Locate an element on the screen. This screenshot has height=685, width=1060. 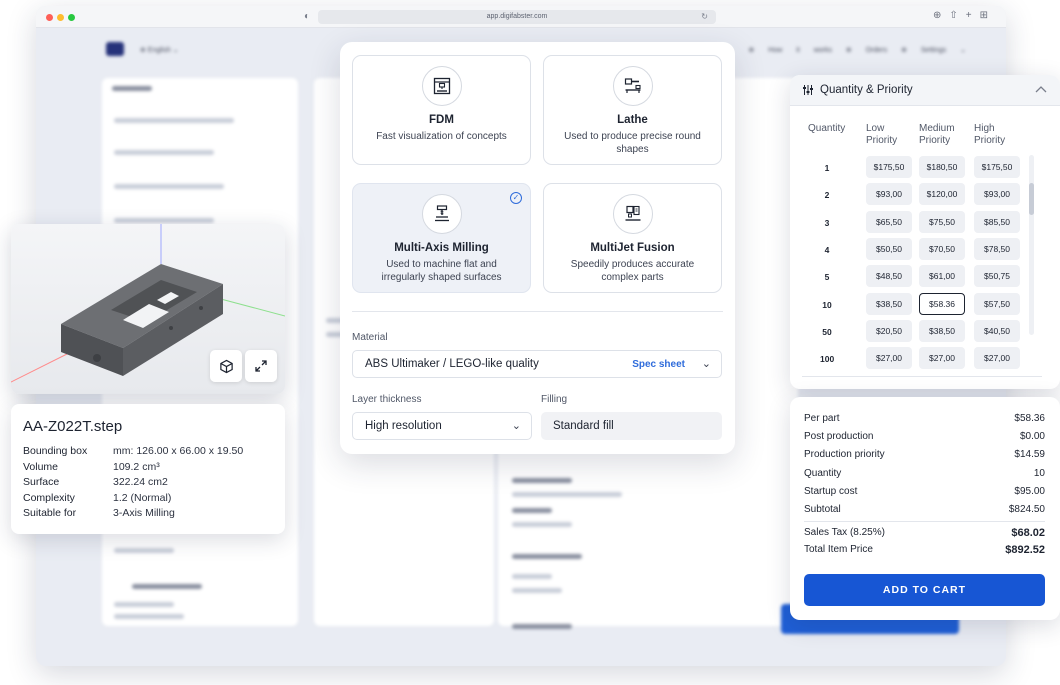
price-value: $892.52 is located at coordinates (1025, 550).